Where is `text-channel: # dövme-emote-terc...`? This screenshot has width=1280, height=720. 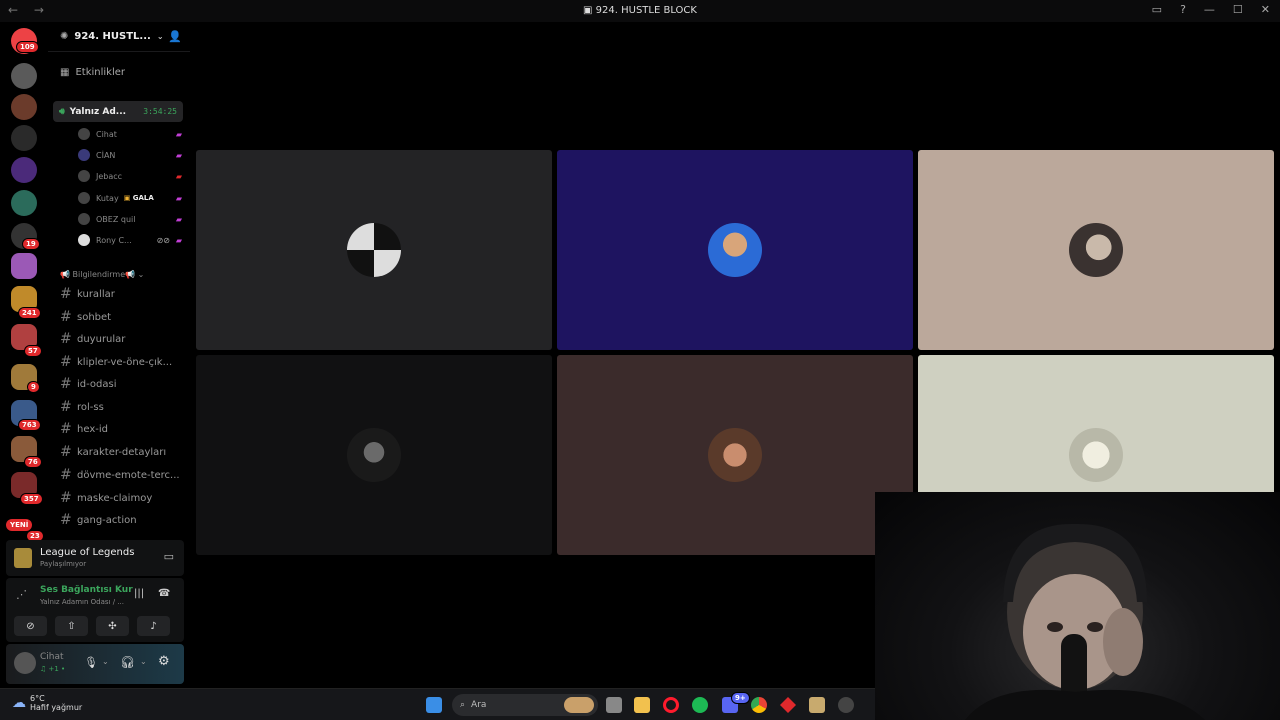 text-channel: # dövme-emote-terc... is located at coordinates (123, 475).